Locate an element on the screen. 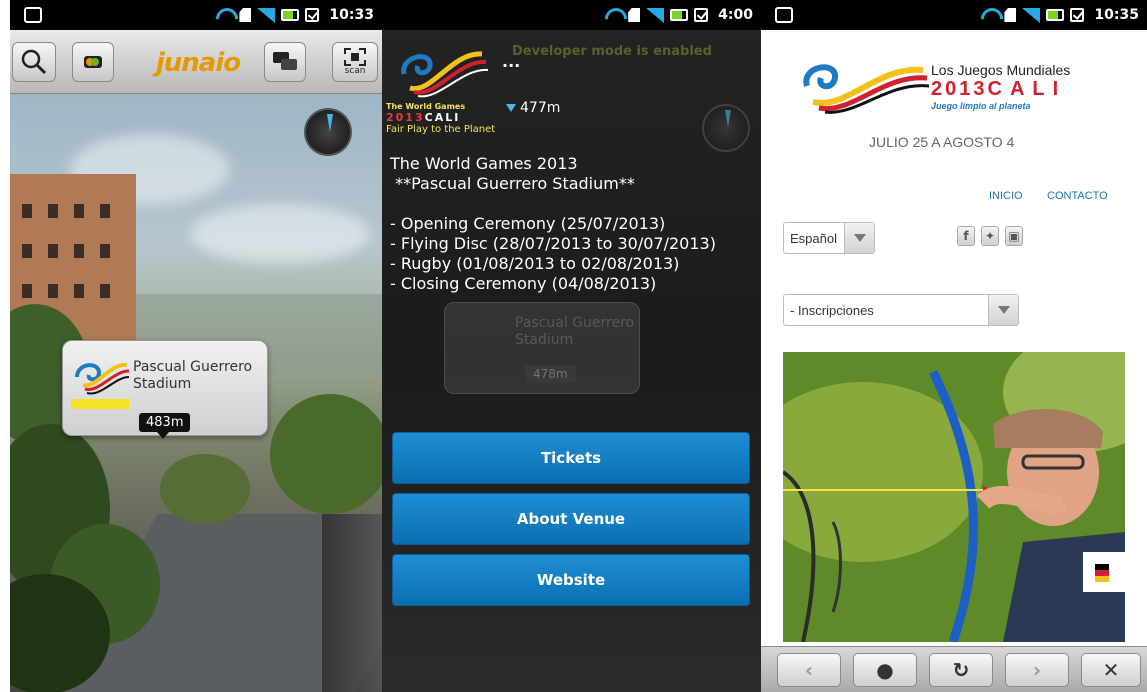  venue-line: The World Games 2013 is located at coordinates (484, 163).